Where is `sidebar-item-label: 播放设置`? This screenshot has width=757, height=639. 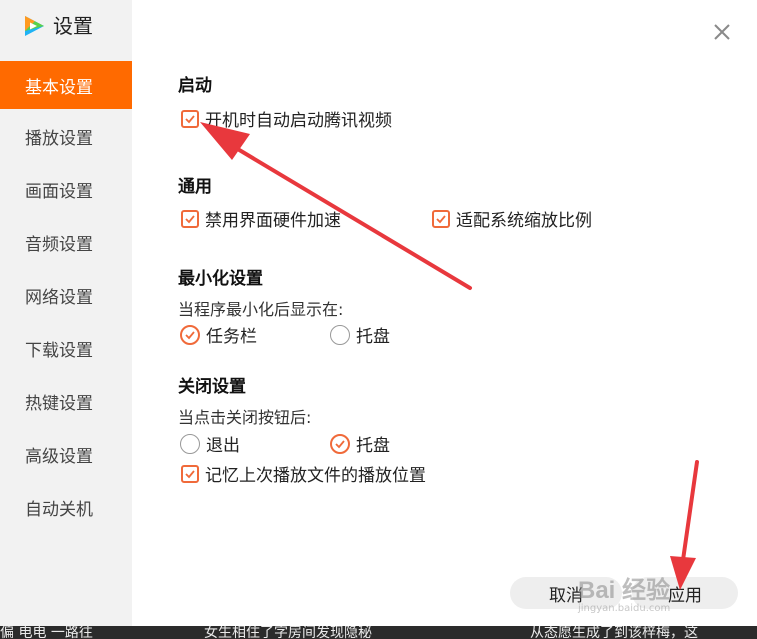
sidebar-item-label: 播放设置 is located at coordinates (59, 138).